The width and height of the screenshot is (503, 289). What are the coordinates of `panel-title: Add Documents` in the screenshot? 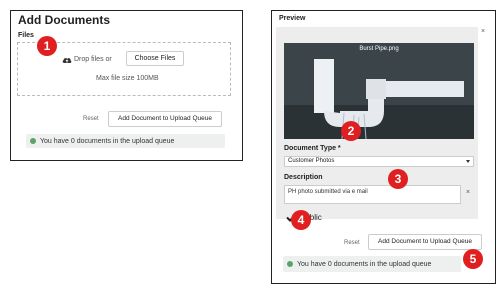 It's located at (64, 20).